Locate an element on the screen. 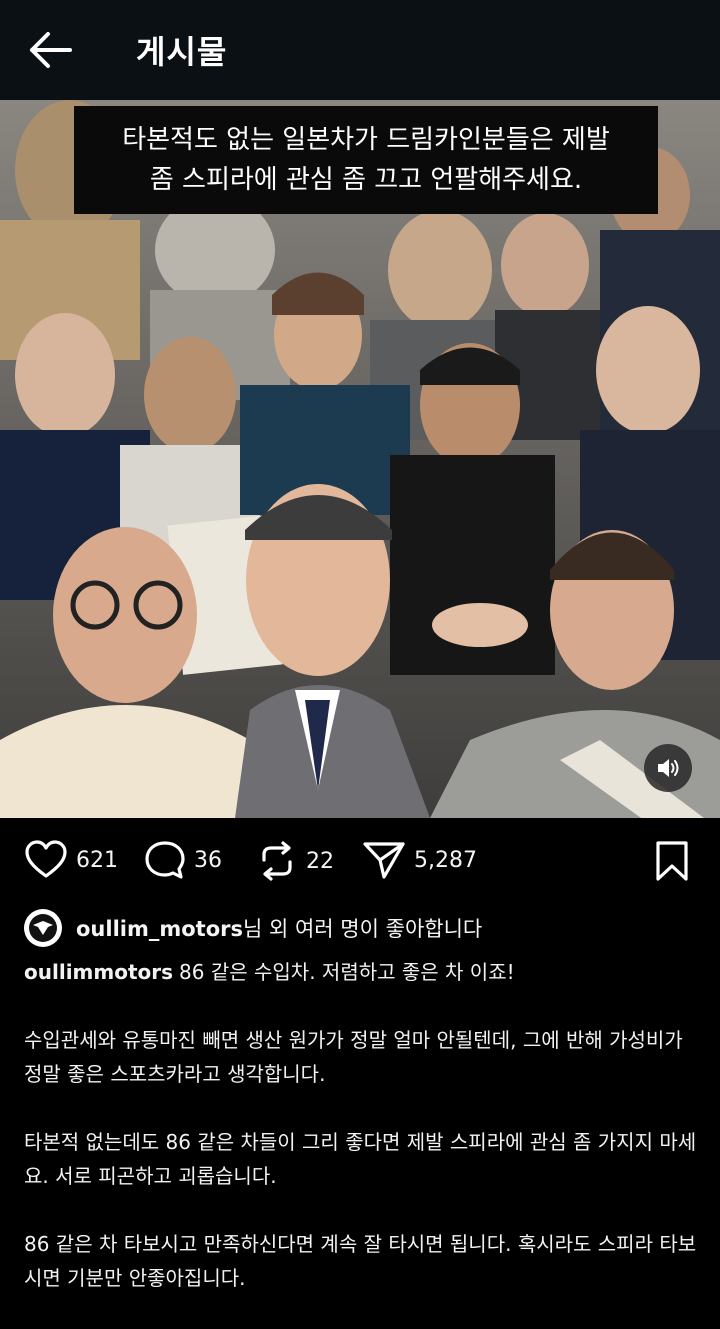  top-bar: 게시물 is located at coordinates (360, 50).